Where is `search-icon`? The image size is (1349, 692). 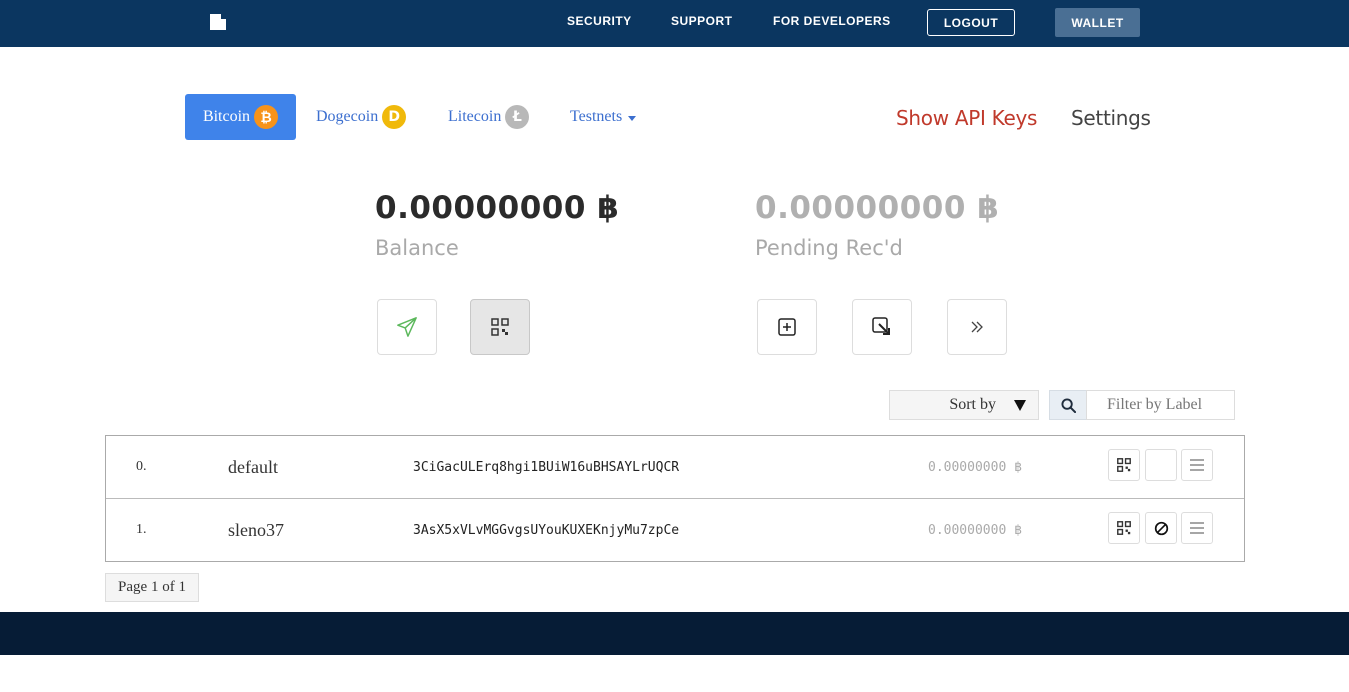 search-icon is located at coordinates (1068, 405).